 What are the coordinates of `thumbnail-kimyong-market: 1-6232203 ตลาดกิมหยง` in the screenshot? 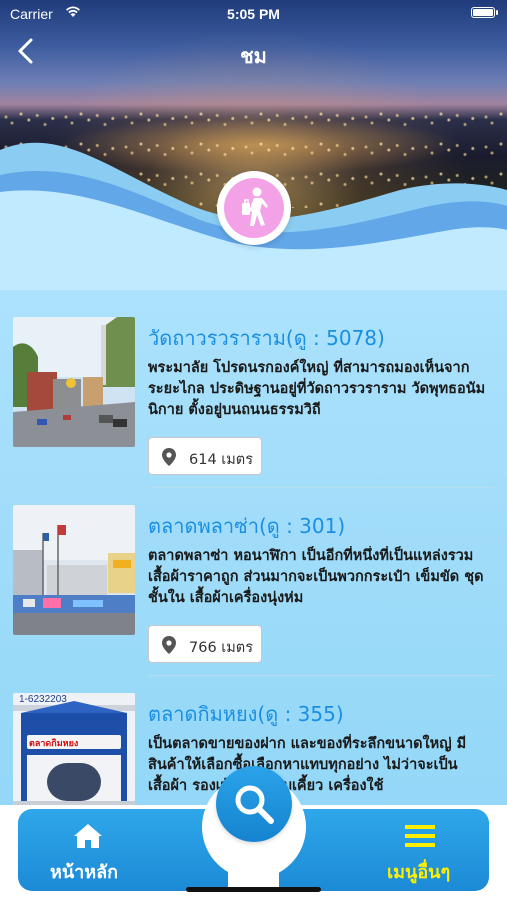 It's located at (74, 749).